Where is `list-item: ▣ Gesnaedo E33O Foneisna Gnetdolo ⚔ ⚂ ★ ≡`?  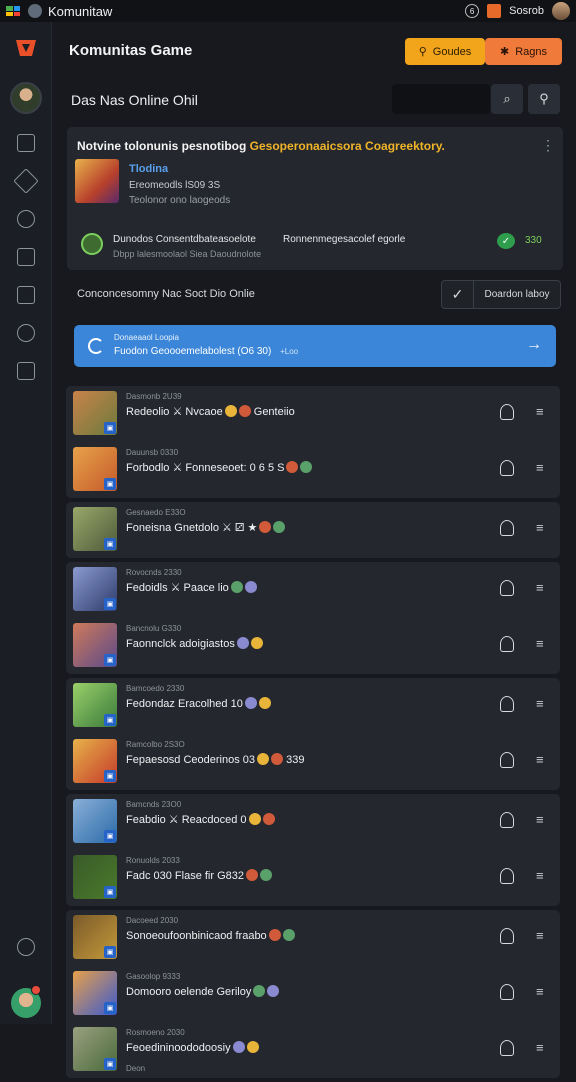
list-item: ▣ Gesnaedo E33O Foneisna Gnetdolo ⚔ ⚂ ★ ≡ is located at coordinates (313, 530).